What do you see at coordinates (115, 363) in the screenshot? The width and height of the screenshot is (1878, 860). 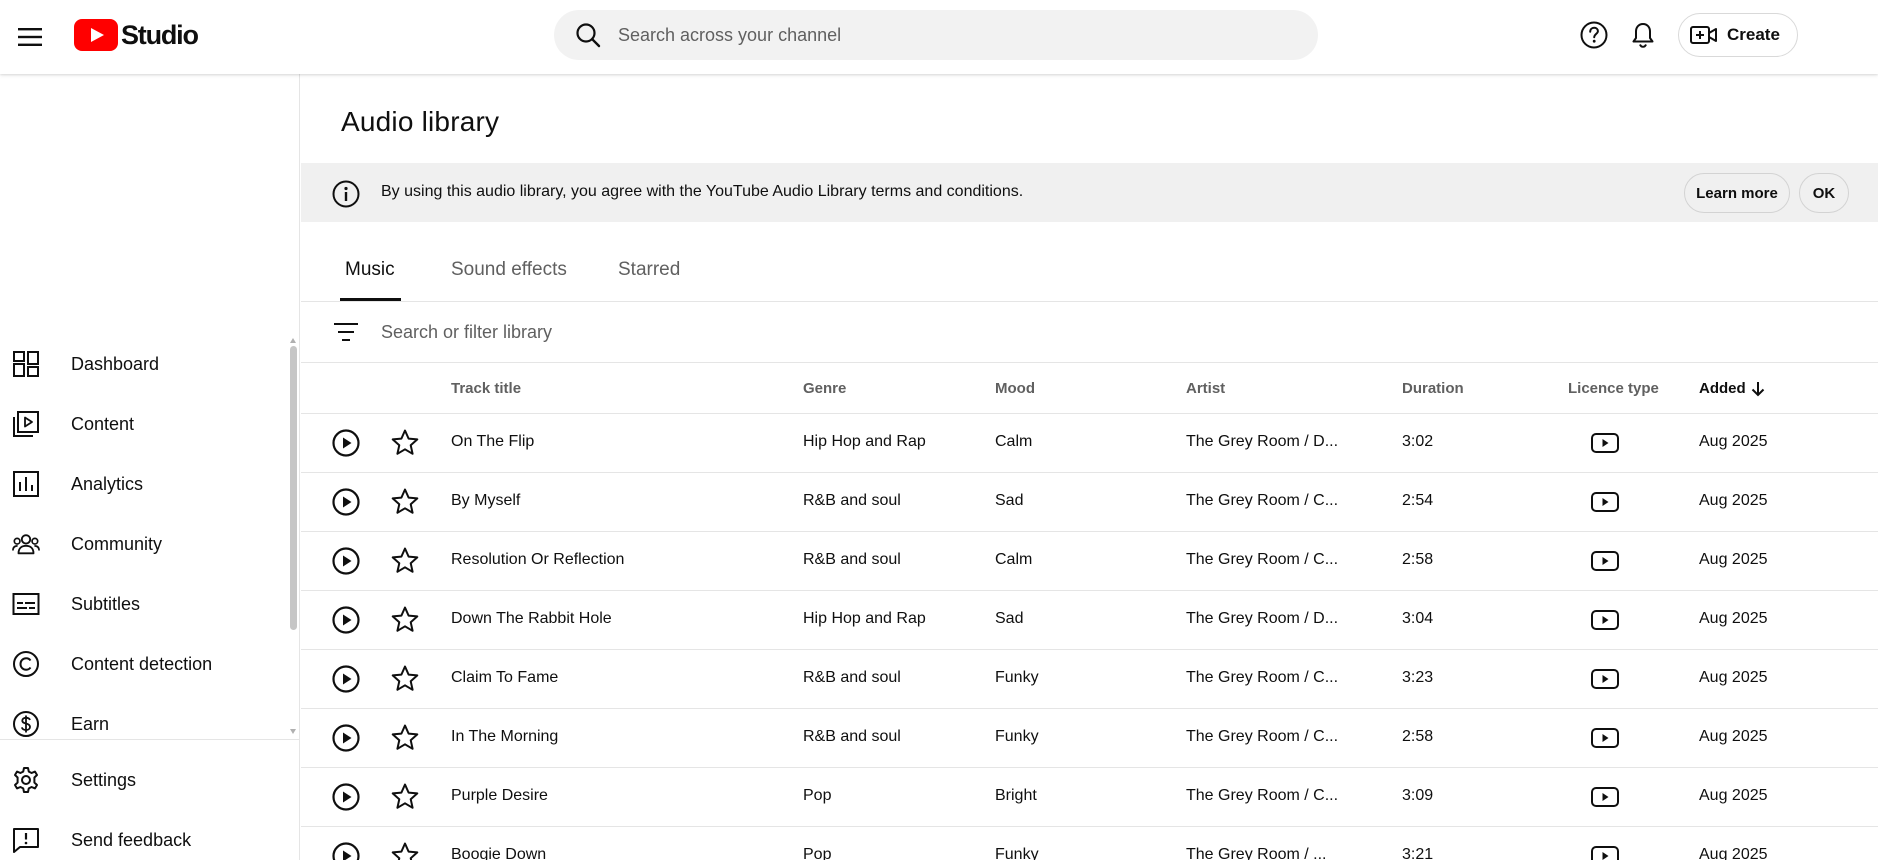 I see `sidebar-item-label: Dashboard` at bounding box center [115, 363].